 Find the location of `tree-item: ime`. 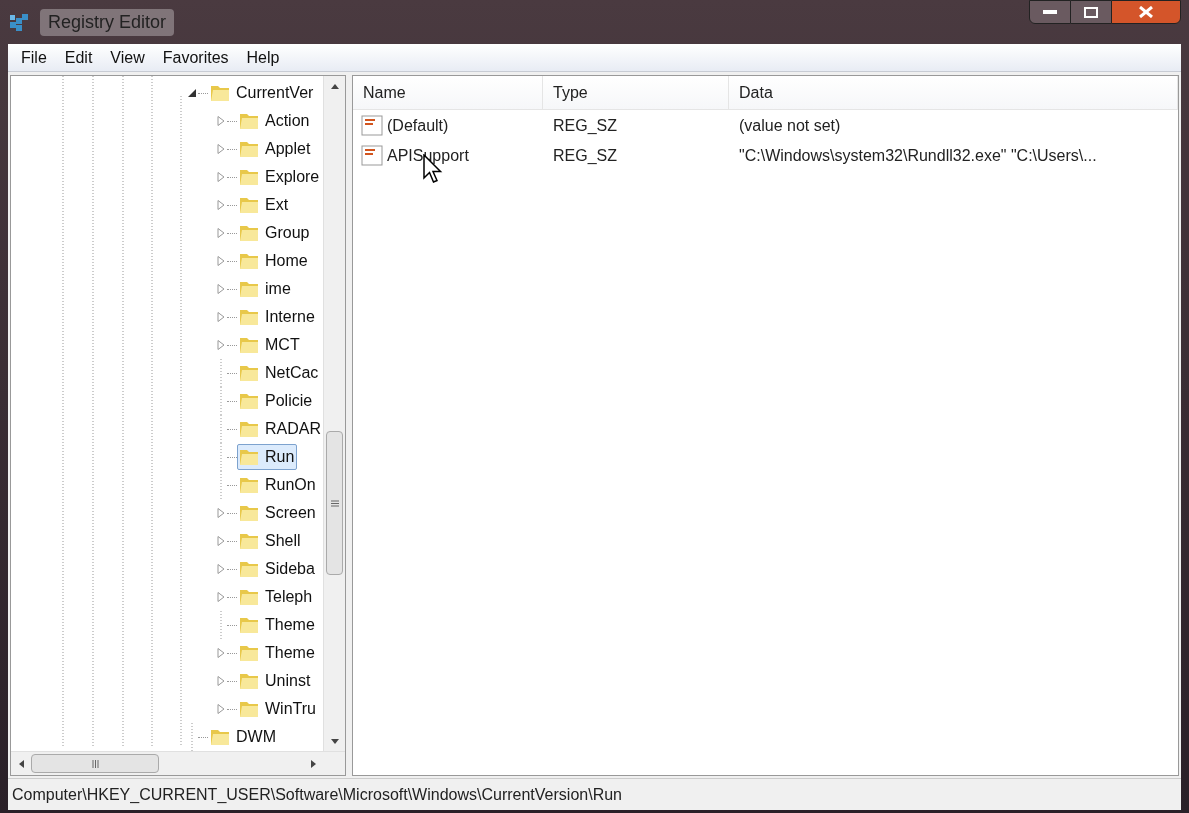

tree-item: ime is located at coordinates (265, 289).